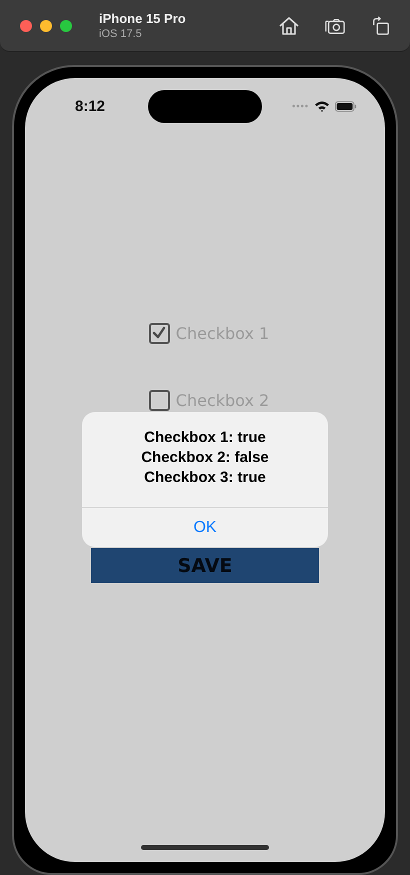  Describe the element at coordinates (346, 106) in the screenshot. I see `battery-icon` at that location.